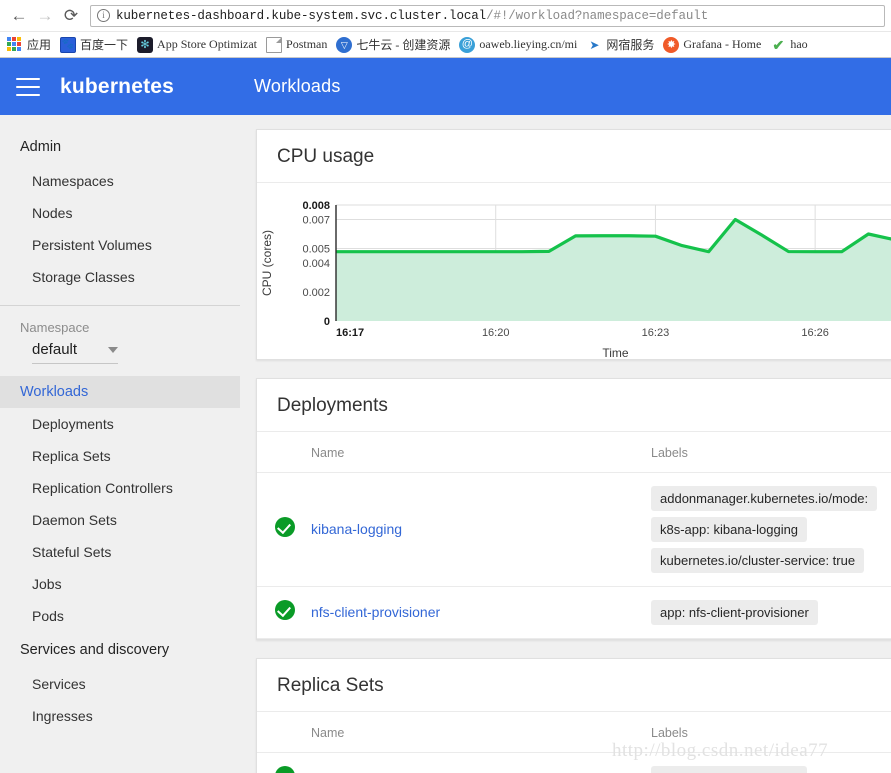 Image resolution: width=891 pixels, height=773 pixels. I want to click on sidebar-item-daemon-sets: Daemon Sets, so click(120, 520).